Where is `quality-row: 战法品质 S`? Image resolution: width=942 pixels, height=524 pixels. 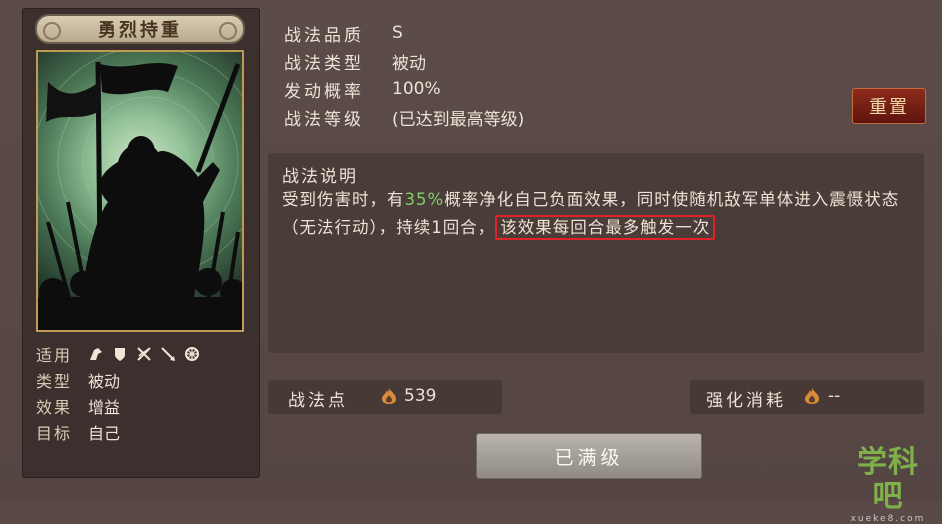
quality-row: 战法品质 S is located at coordinates (343, 33).